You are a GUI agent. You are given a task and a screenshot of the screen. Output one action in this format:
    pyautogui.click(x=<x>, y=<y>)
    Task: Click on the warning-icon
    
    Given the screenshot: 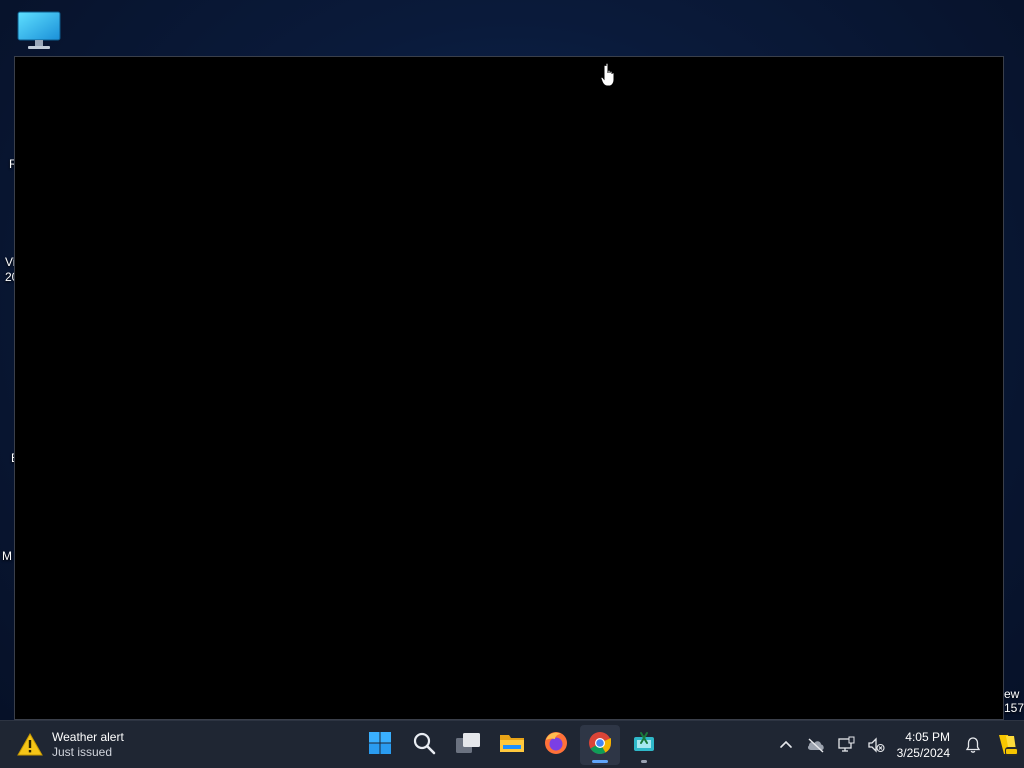 What is the action you would take?
    pyautogui.click(x=30, y=745)
    